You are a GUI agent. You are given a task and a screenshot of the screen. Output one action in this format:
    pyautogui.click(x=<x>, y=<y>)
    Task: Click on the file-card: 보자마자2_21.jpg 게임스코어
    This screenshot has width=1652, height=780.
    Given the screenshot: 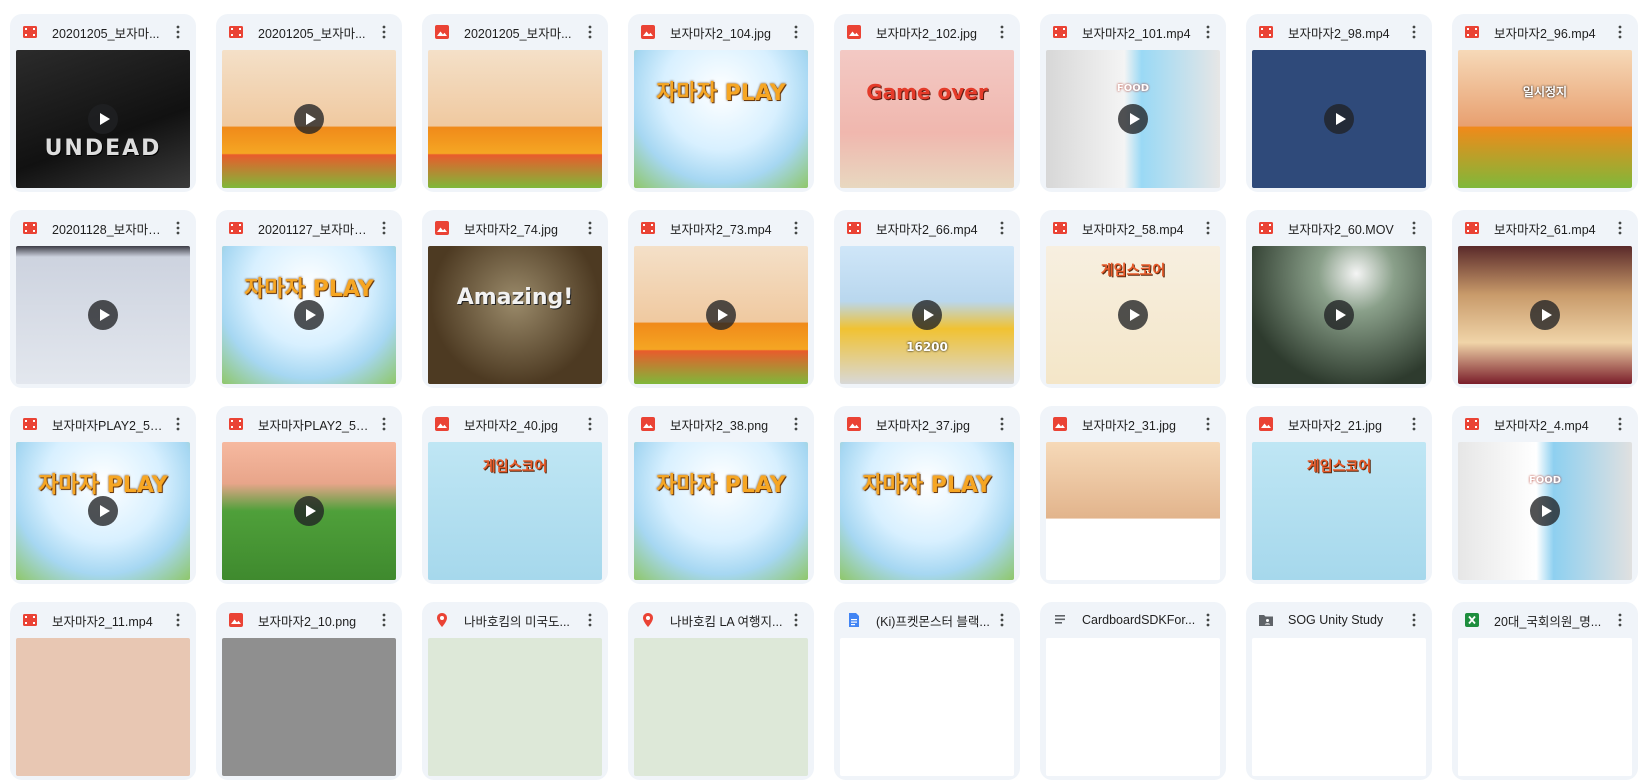 What is the action you would take?
    pyautogui.click(x=1339, y=495)
    